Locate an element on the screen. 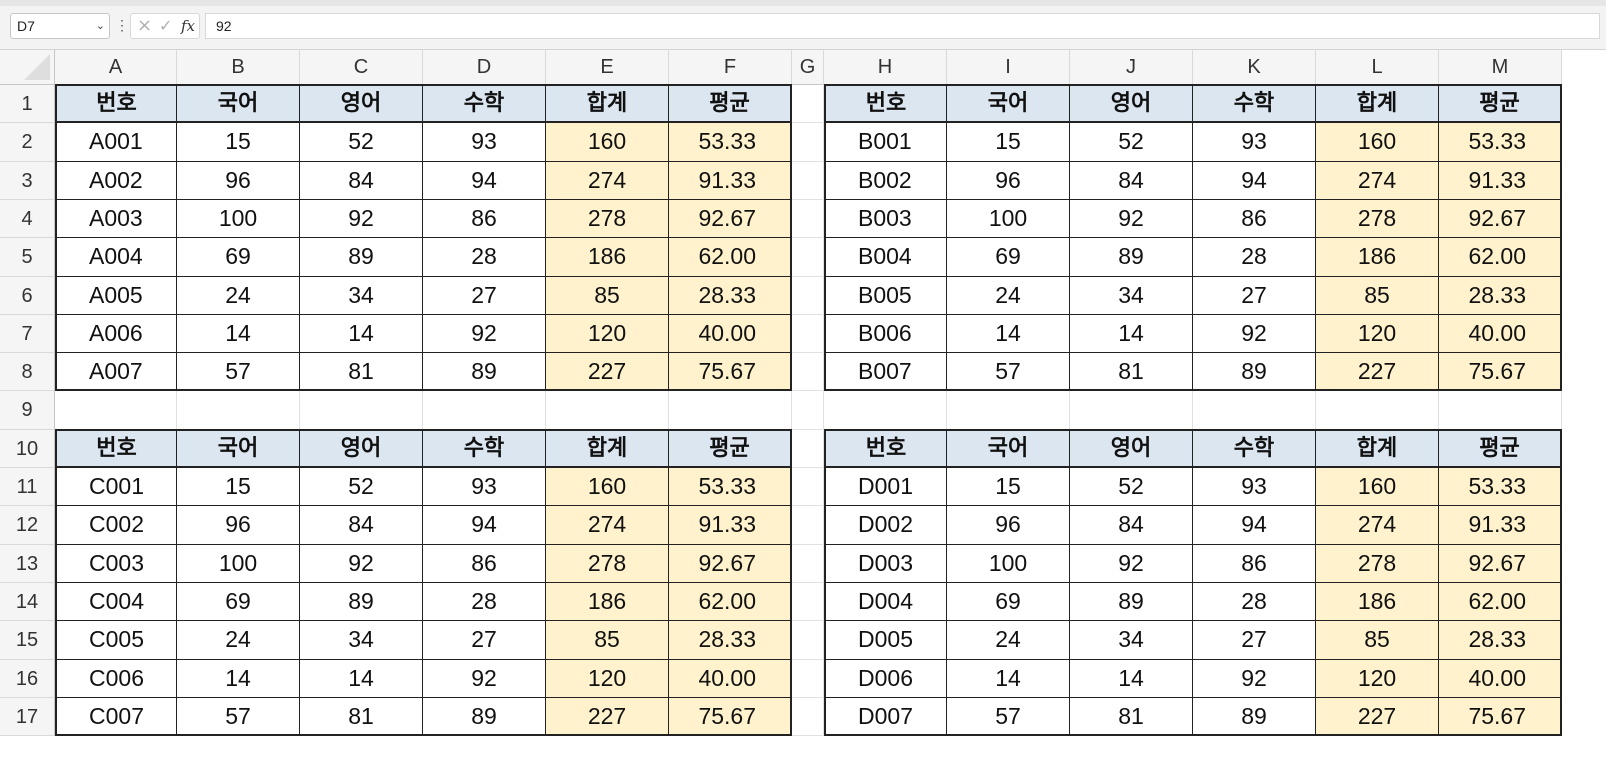 The height and width of the screenshot is (760, 1606). column-header-L: L is located at coordinates (1377, 67).